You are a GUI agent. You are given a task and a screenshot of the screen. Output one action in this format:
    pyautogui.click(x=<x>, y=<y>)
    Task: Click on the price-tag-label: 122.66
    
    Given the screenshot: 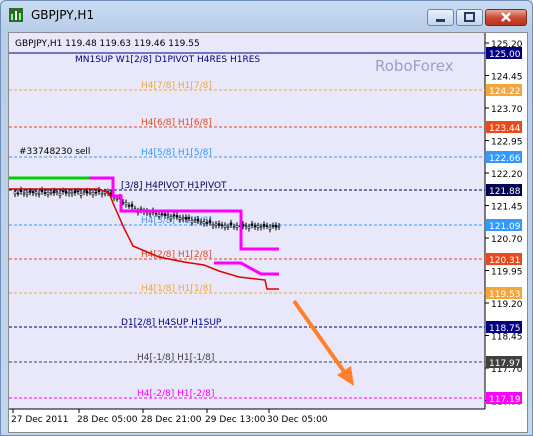 What is the action you would take?
    pyautogui.click(x=505, y=159)
    